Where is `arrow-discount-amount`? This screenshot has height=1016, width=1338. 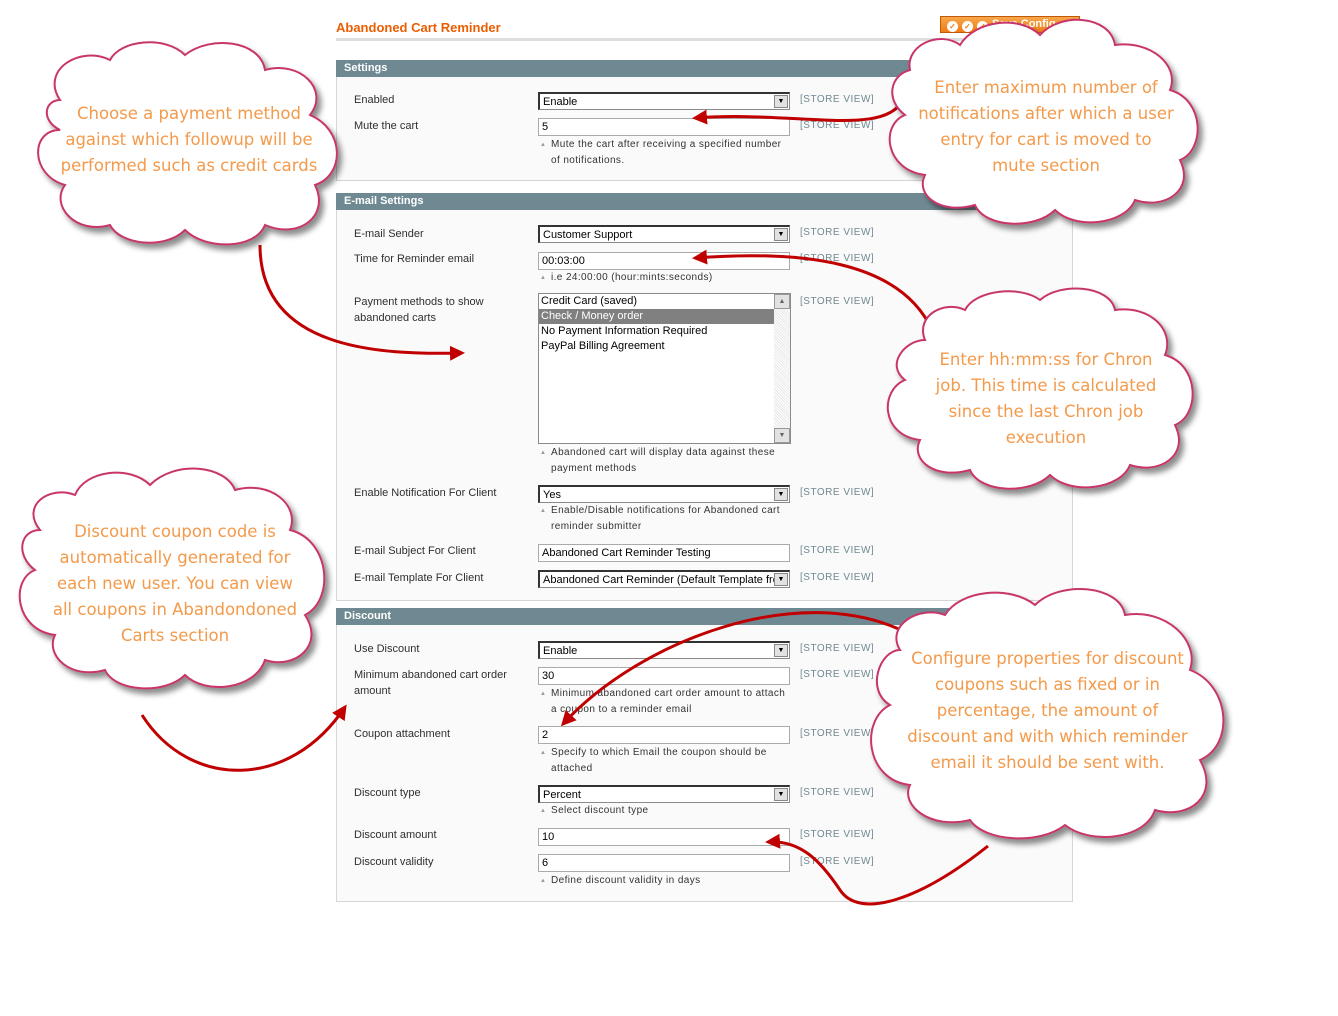 arrow-discount-amount is located at coordinates (877, 869).